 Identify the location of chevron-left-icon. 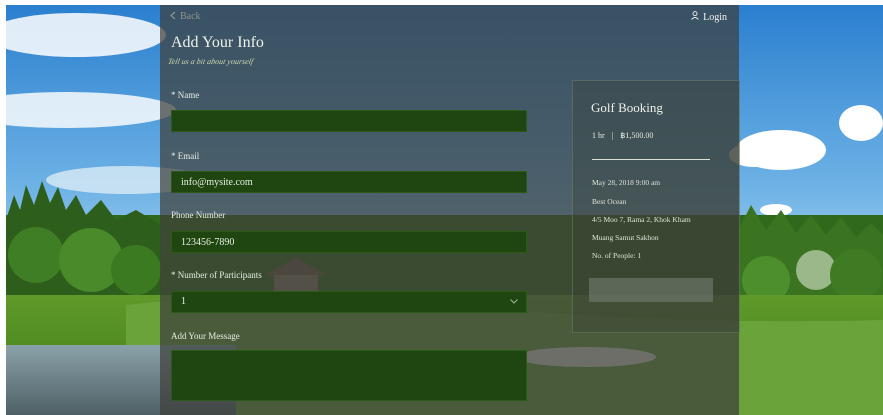
(173, 15).